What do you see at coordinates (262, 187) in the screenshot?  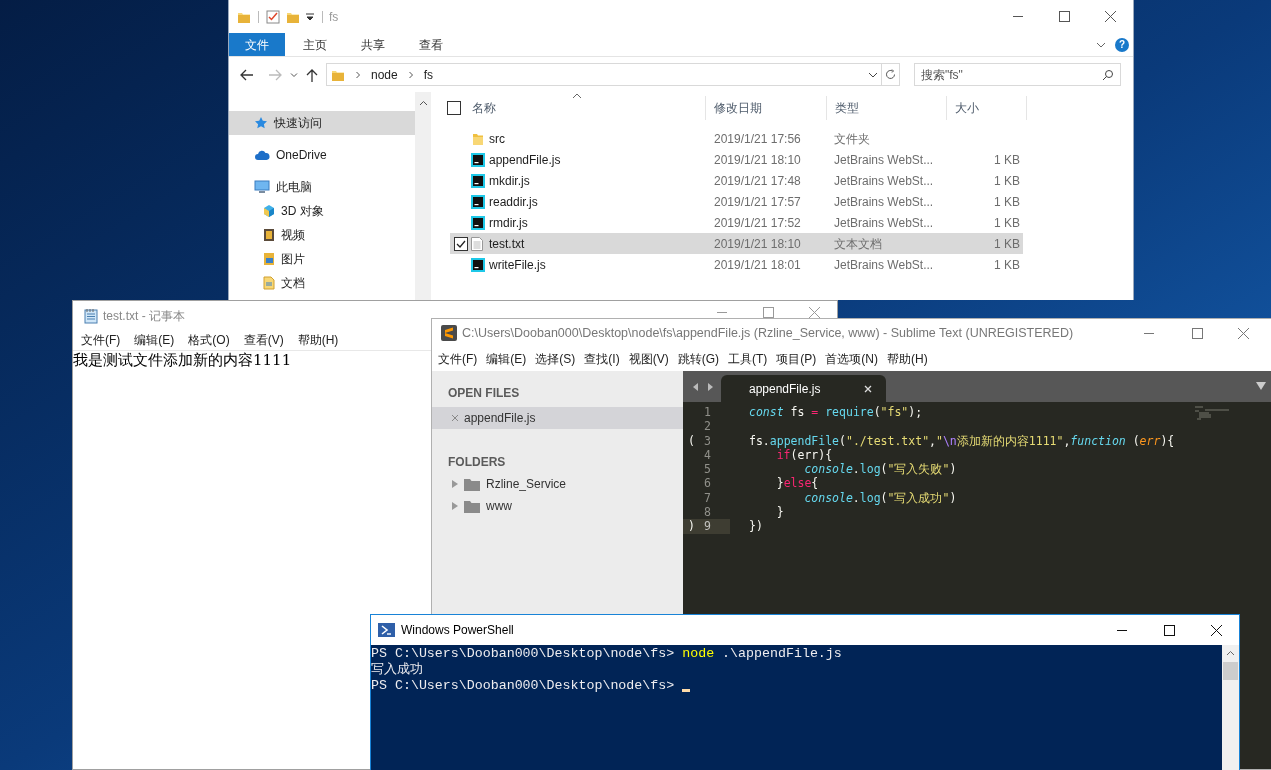 I see `computer-icon` at bounding box center [262, 187].